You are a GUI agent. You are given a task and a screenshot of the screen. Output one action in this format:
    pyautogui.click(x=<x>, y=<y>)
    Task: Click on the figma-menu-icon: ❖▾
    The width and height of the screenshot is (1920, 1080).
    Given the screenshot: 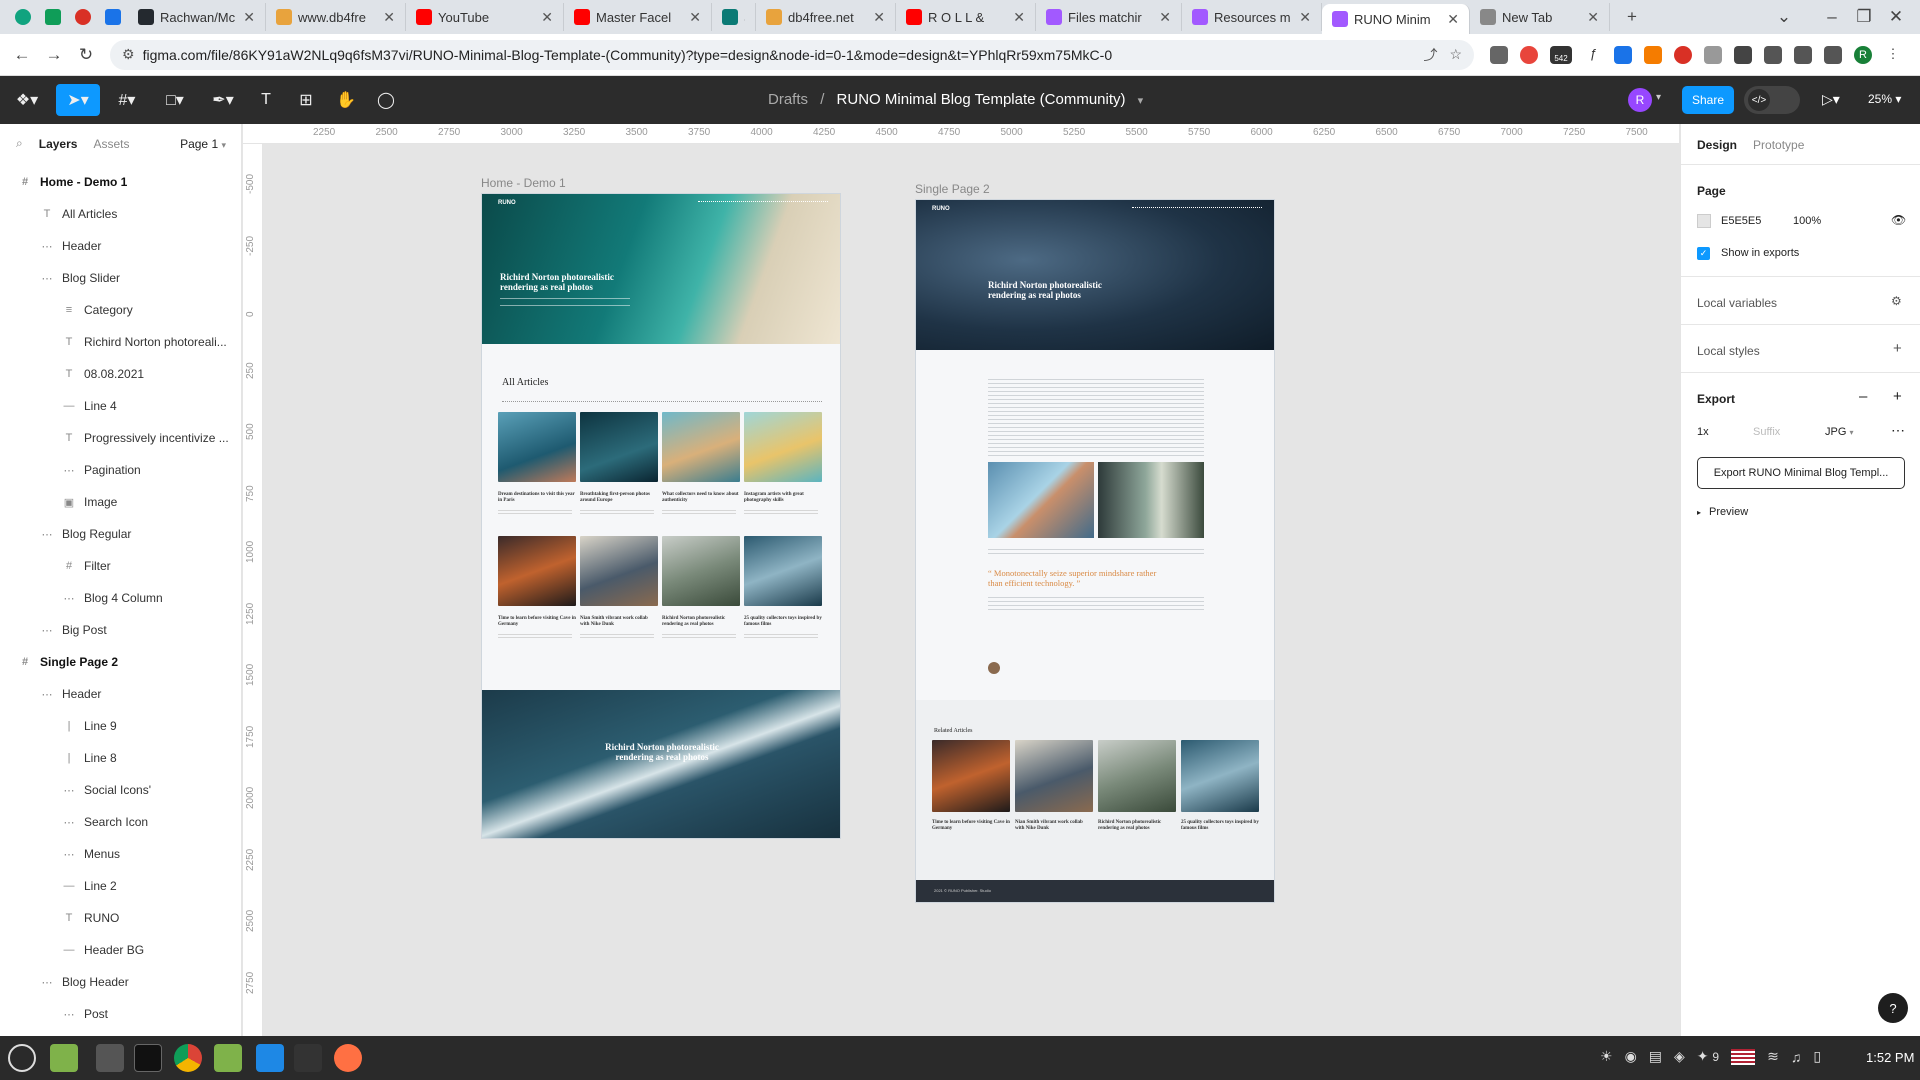 What is the action you would take?
    pyautogui.click(x=27, y=100)
    